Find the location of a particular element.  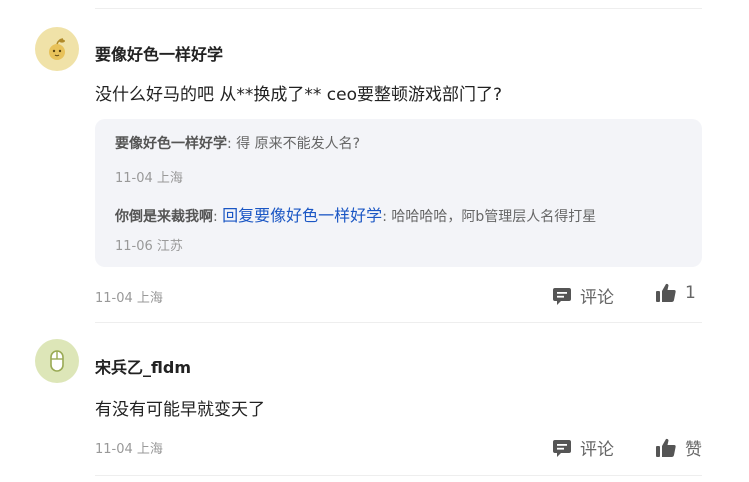

reply-item: 要像好色一样好学: 得 原来不能发人名? is located at coordinates (237, 143).